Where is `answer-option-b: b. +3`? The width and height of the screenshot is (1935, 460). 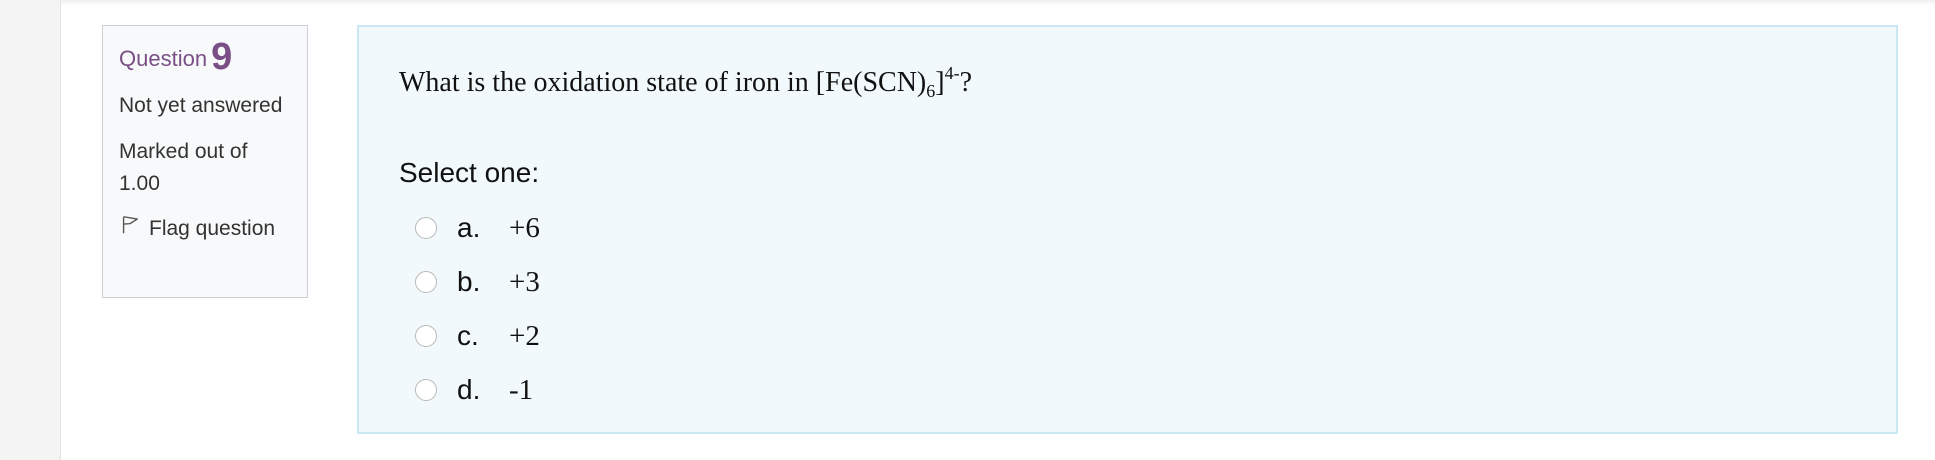 answer-option-b: b. +3 is located at coordinates (1135, 282).